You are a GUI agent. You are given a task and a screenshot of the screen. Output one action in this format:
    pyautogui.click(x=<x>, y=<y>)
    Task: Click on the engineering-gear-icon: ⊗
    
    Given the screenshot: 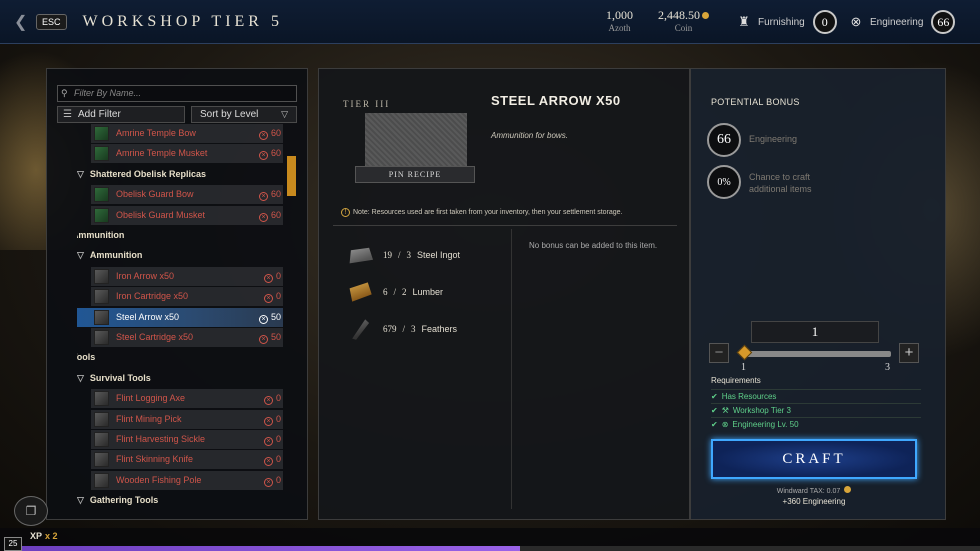 What is the action you would take?
    pyautogui.click(x=856, y=21)
    